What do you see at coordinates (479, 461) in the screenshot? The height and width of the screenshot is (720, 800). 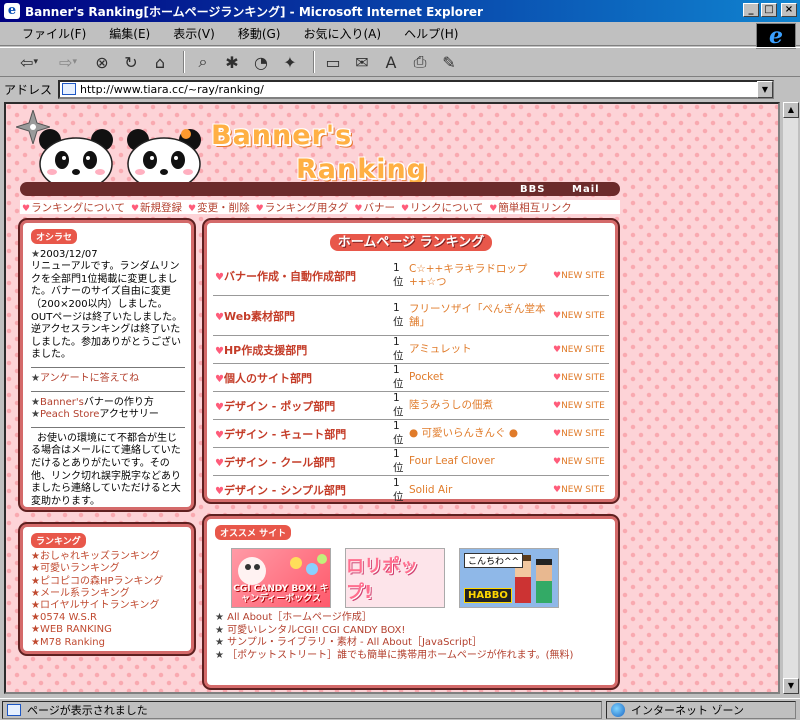 I see `rank-site-link: Four Leaf Clover` at bounding box center [479, 461].